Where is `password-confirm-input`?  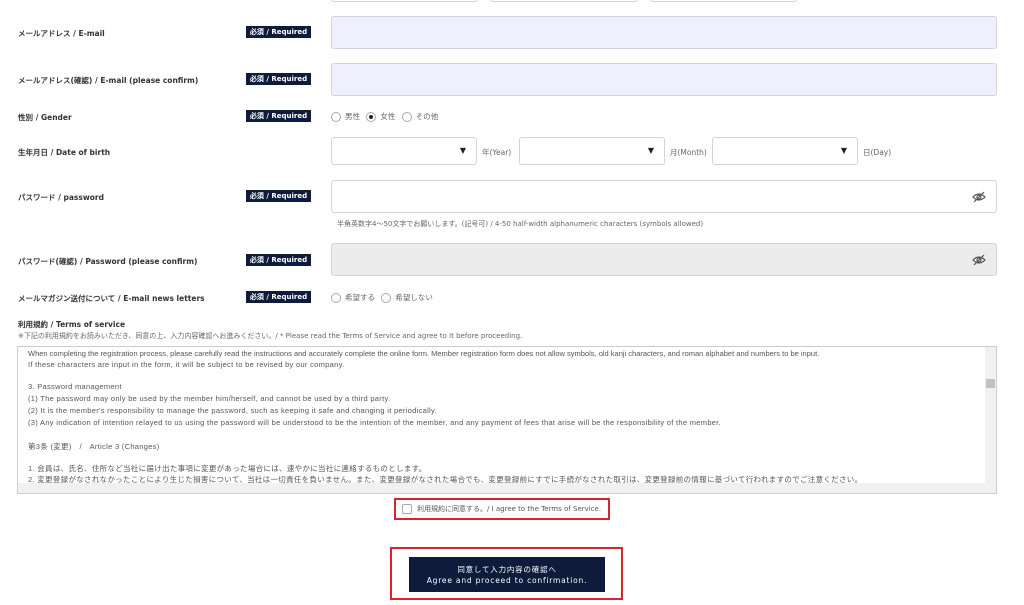 password-confirm-input is located at coordinates (664, 259).